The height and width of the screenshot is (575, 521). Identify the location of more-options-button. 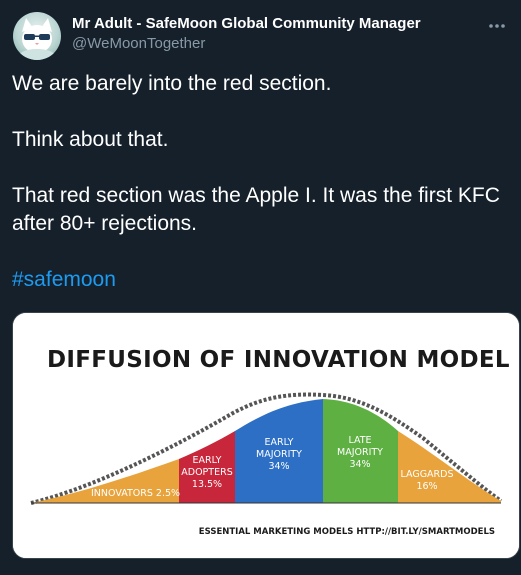
(497, 26).